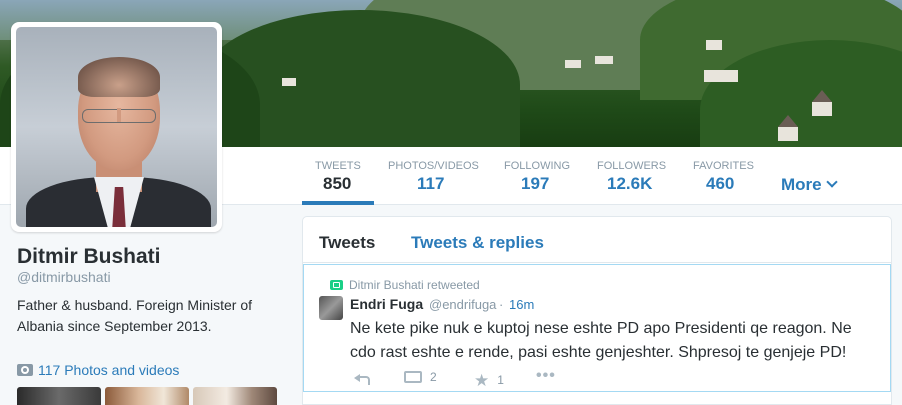 This screenshot has width=902, height=405. What do you see at coordinates (477, 243) in the screenshot?
I see `tab-tweets-and-replies: Tweets & replies` at bounding box center [477, 243].